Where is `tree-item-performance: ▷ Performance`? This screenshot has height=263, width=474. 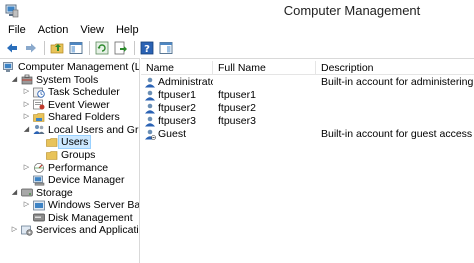
tree-item-performance: ▷ Performance is located at coordinates (65, 168).